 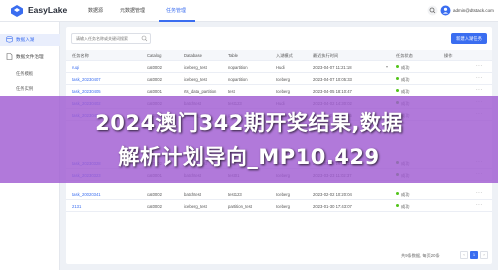 I want to click on column-header: 入湖模式, so click(x=284, y=55).